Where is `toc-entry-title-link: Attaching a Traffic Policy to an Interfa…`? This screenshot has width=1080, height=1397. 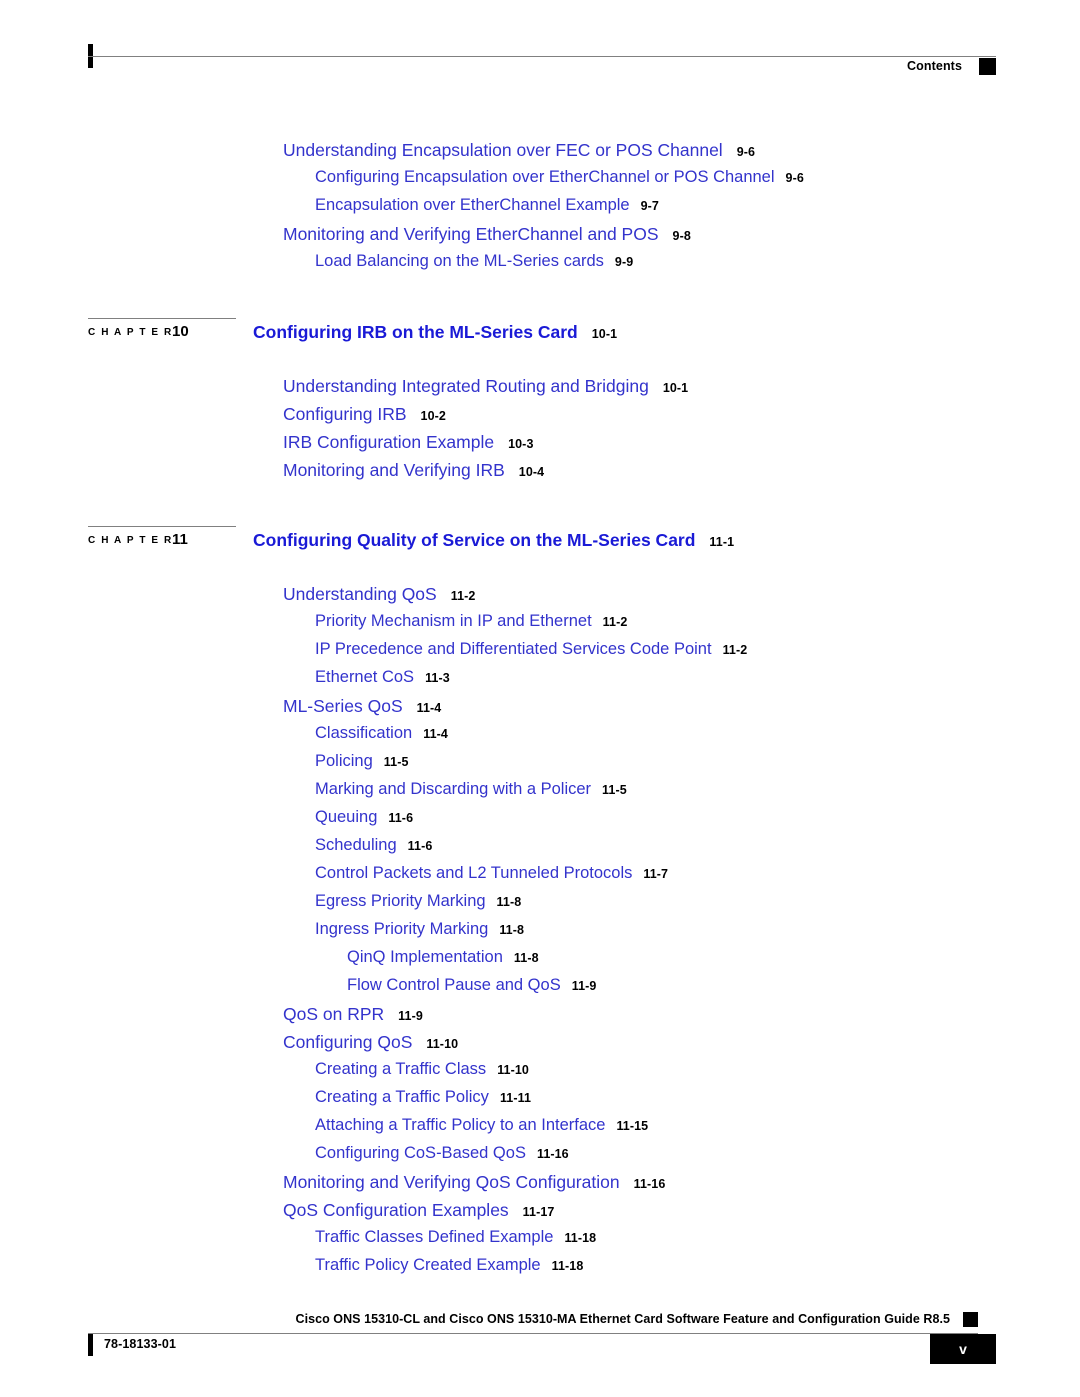 toc-entry-title-link: Attaching a Traffic Policy to an Interfa… is located at coordinates (460, 1125).